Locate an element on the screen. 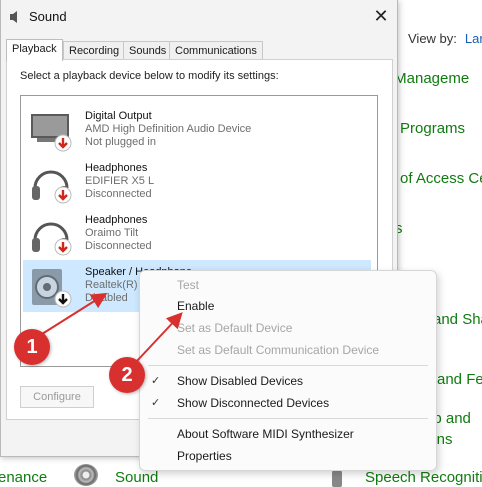 This screenshot has width=482, height=487. menu-item-properties: Properties is located at coordinates (288, 456).